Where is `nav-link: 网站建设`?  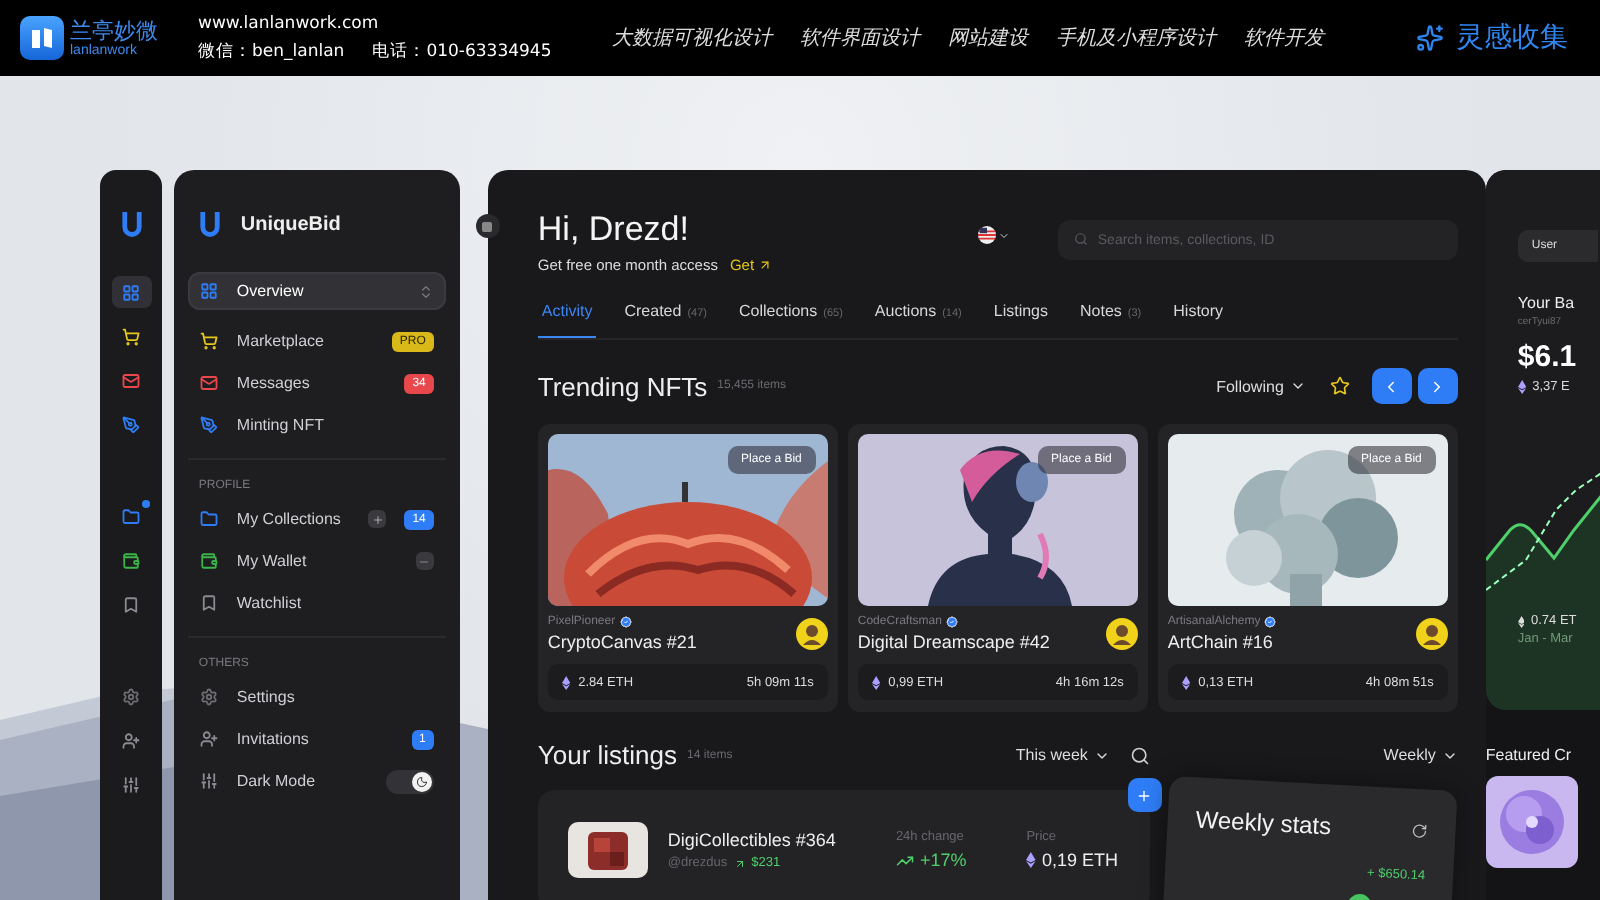
nav-link: 网站建设 is located at coordinates (987, 38).